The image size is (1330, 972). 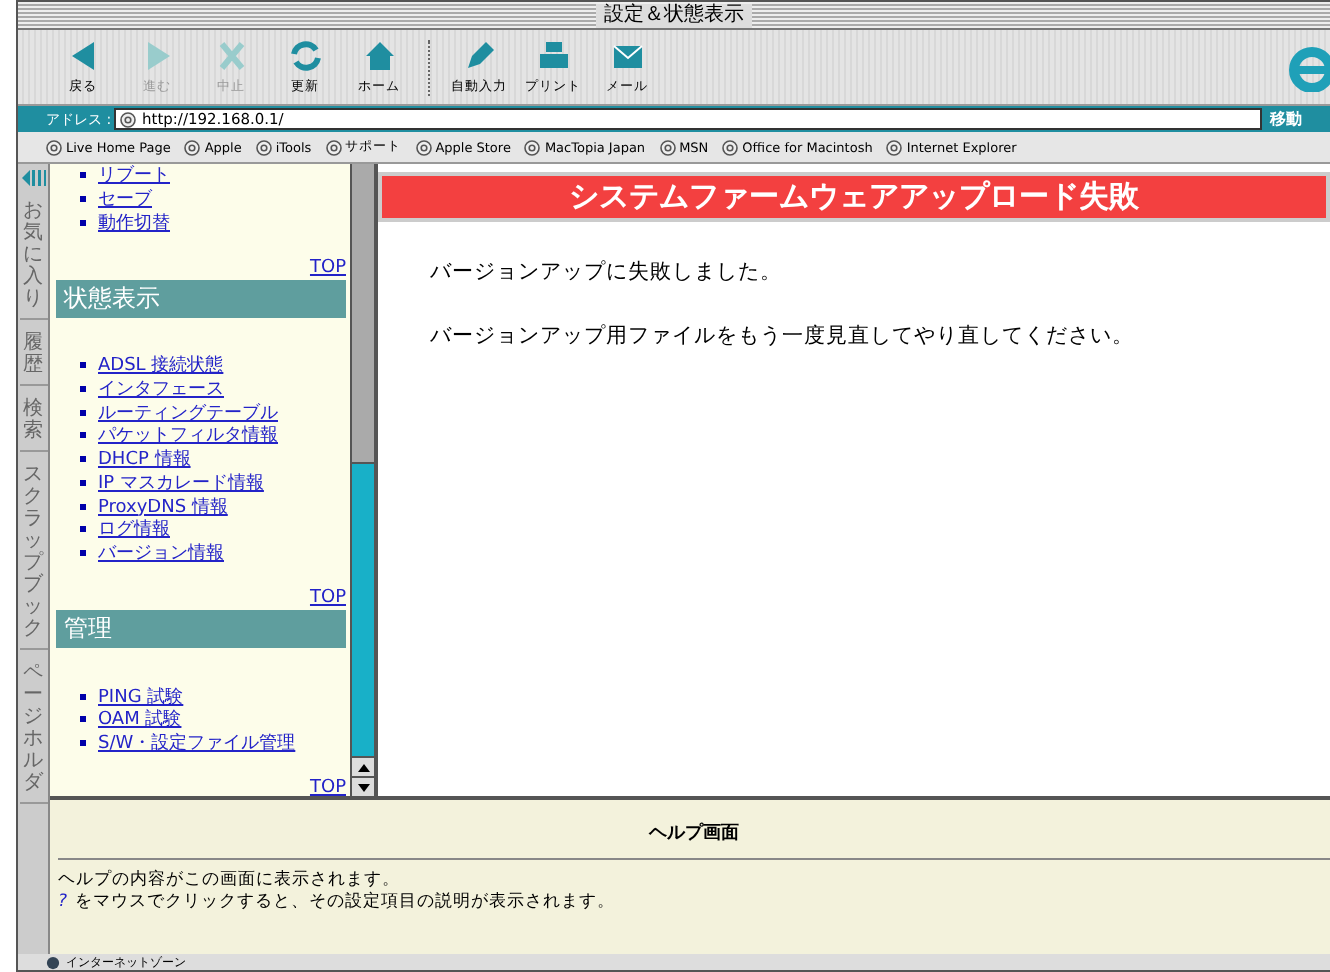 What do you see at coordinates (201, 629) in the screenshot?
I see `section-heading: 管理` at bounding box center [201, 629].